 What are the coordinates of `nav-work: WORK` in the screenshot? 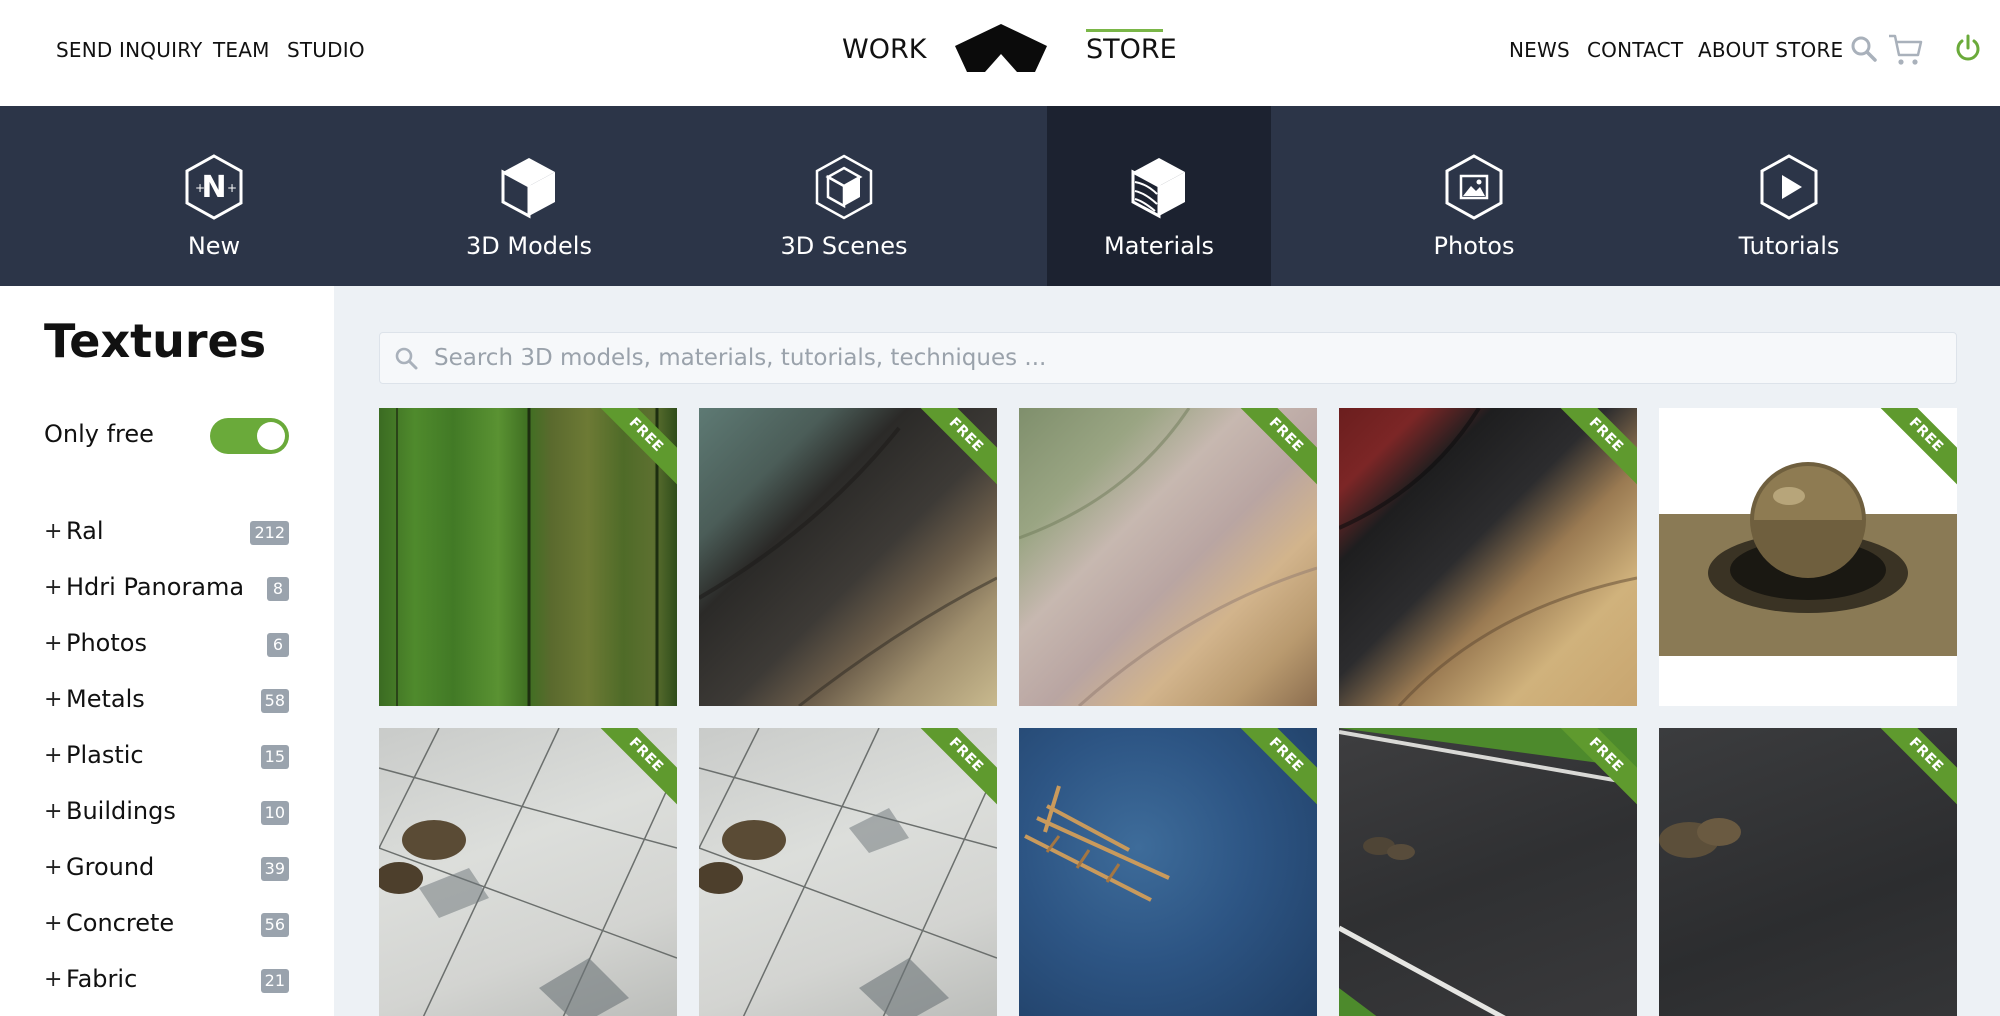 It's located at (884, 49).